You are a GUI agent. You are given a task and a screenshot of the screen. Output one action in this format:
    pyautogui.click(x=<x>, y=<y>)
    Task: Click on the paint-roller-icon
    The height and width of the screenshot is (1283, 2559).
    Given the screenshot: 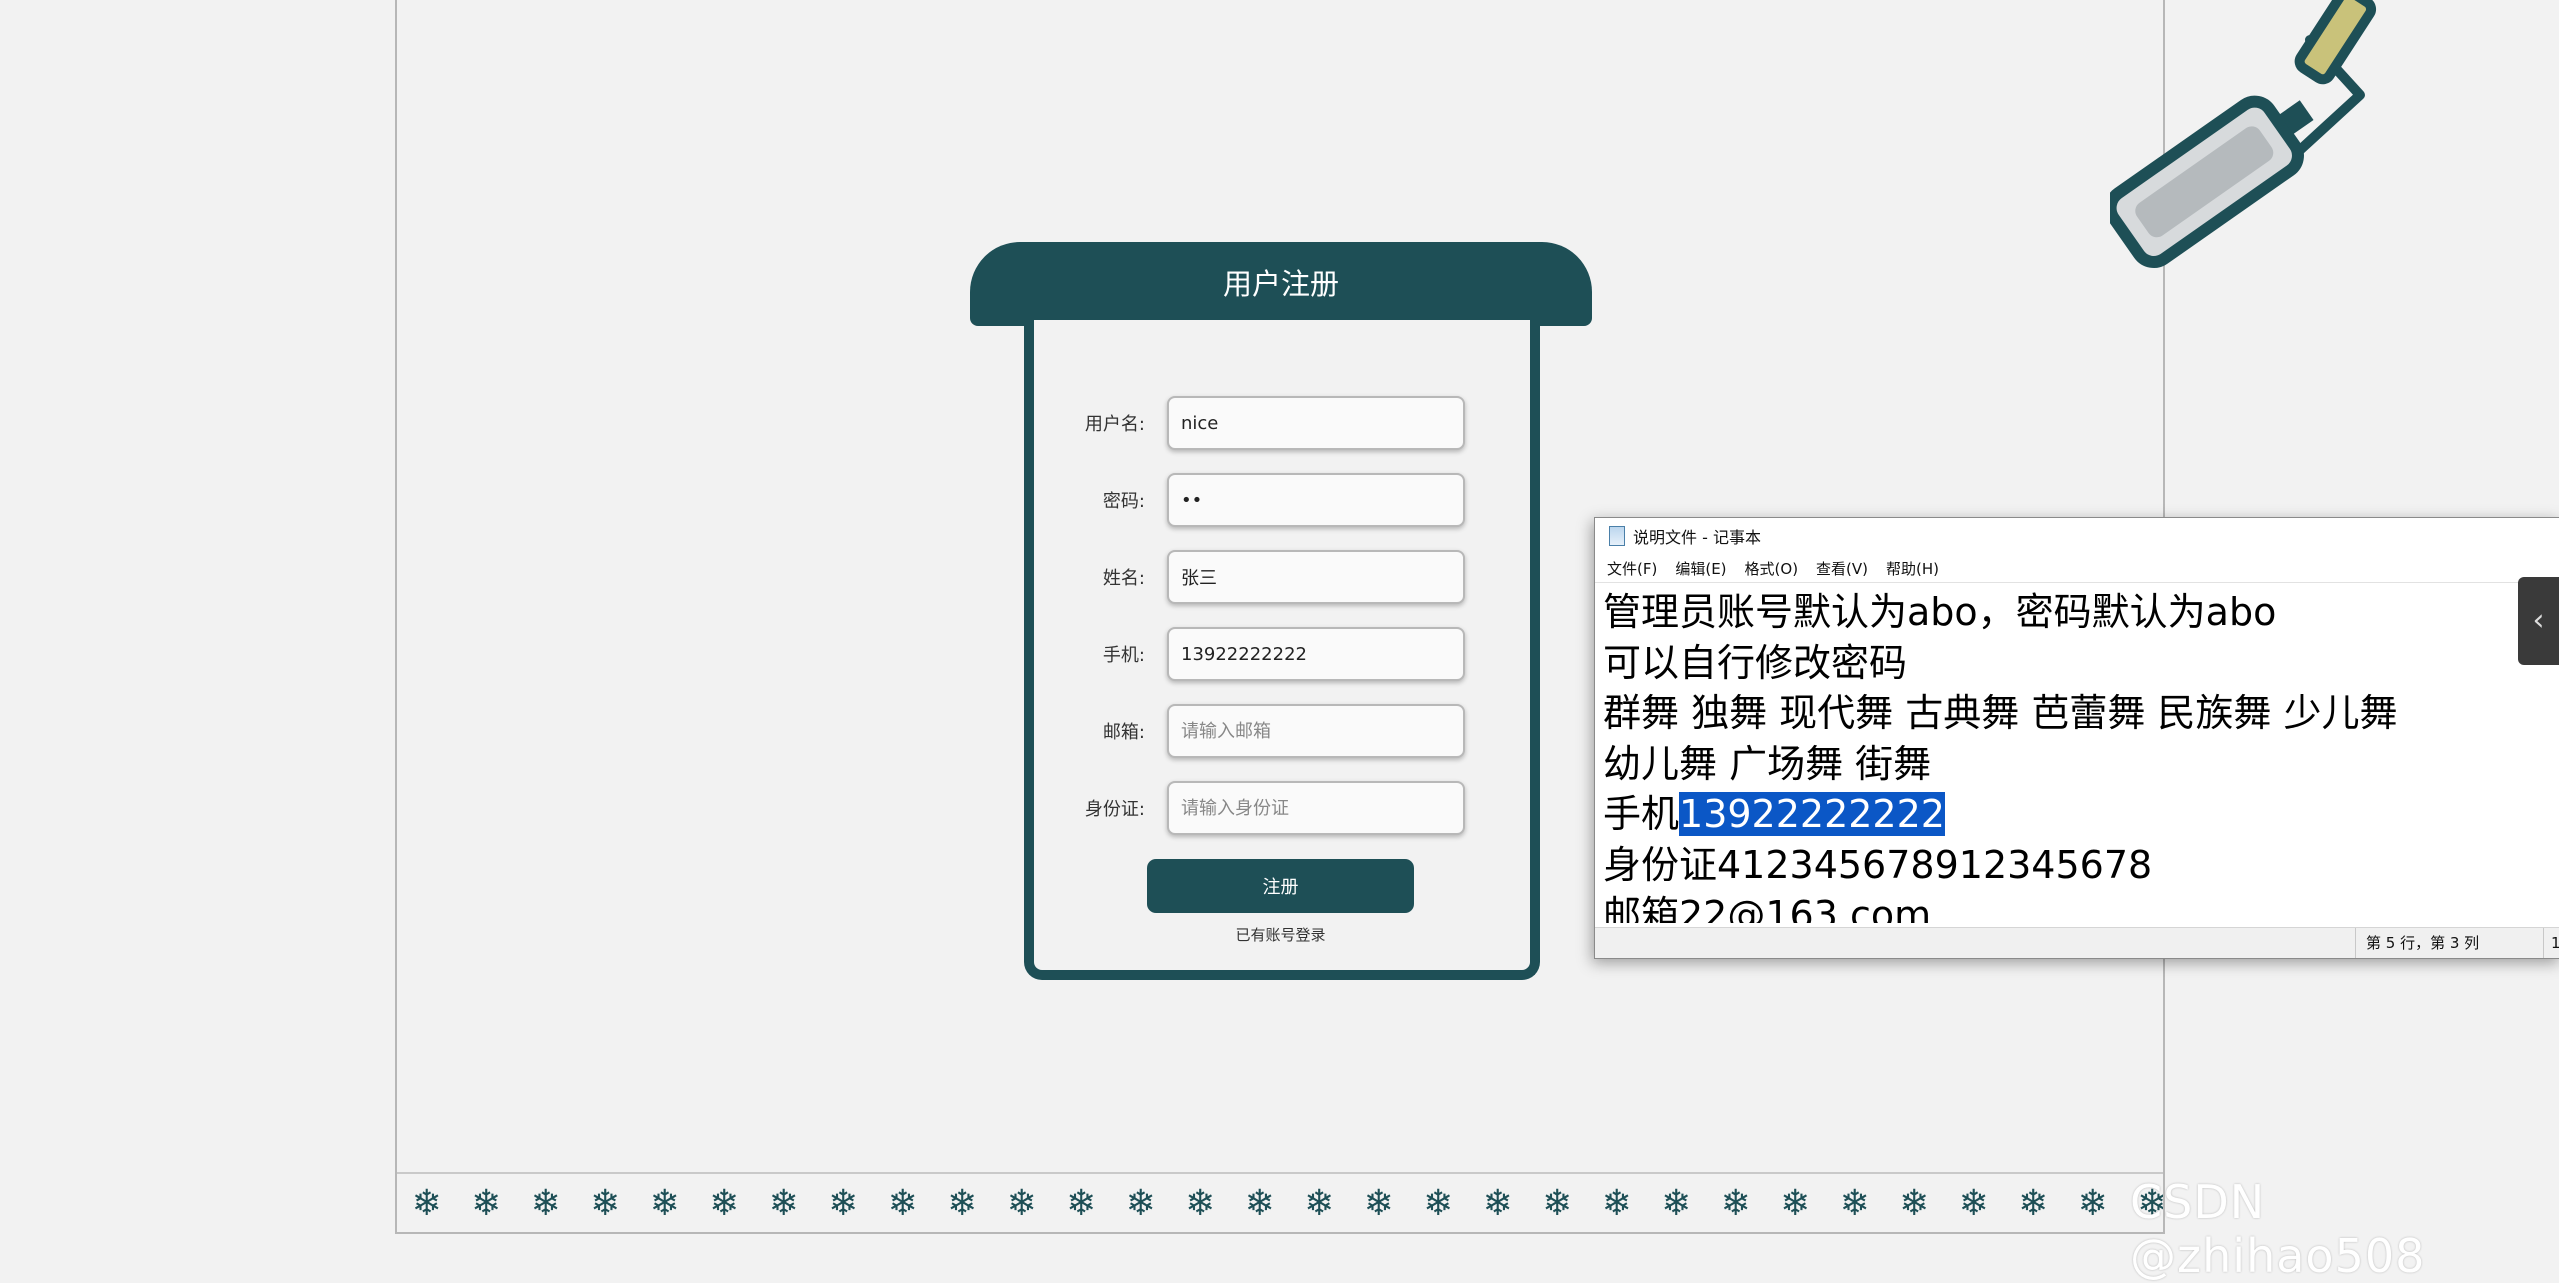 What is the action you would take?
    pyautogui.click(x=2243, y=134)
    